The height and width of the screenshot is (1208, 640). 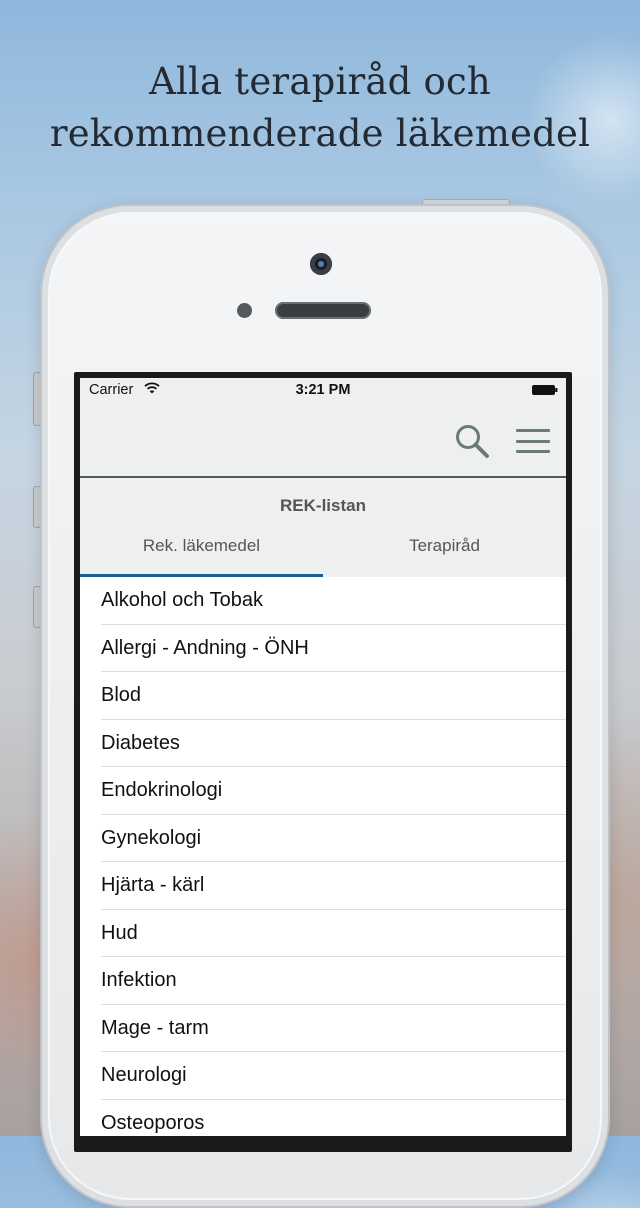 What do you see at coordinates (533, 441) in the screenshot?
I see `hamburger-menu-icon` at bounding box center [533, 441].